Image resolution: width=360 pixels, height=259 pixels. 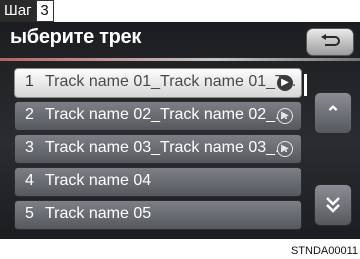 I want to click on back-button, so click(x=330, y=42).